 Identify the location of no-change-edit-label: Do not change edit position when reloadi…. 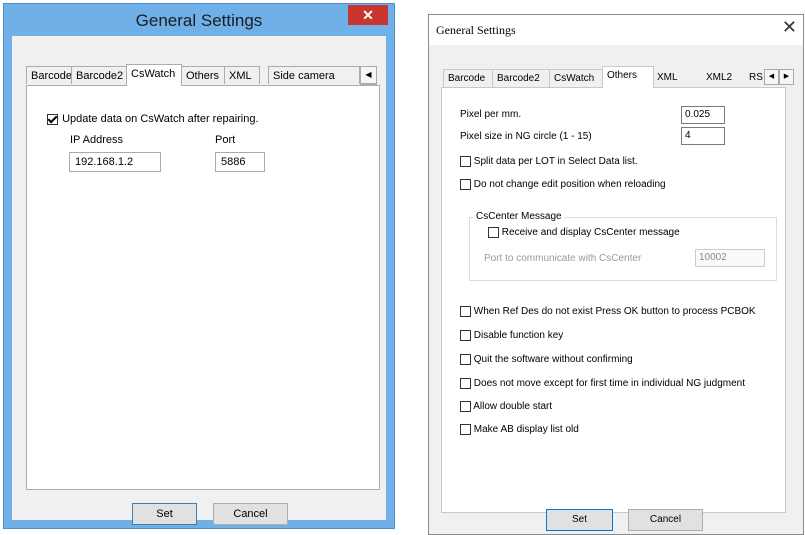
(569, 185).